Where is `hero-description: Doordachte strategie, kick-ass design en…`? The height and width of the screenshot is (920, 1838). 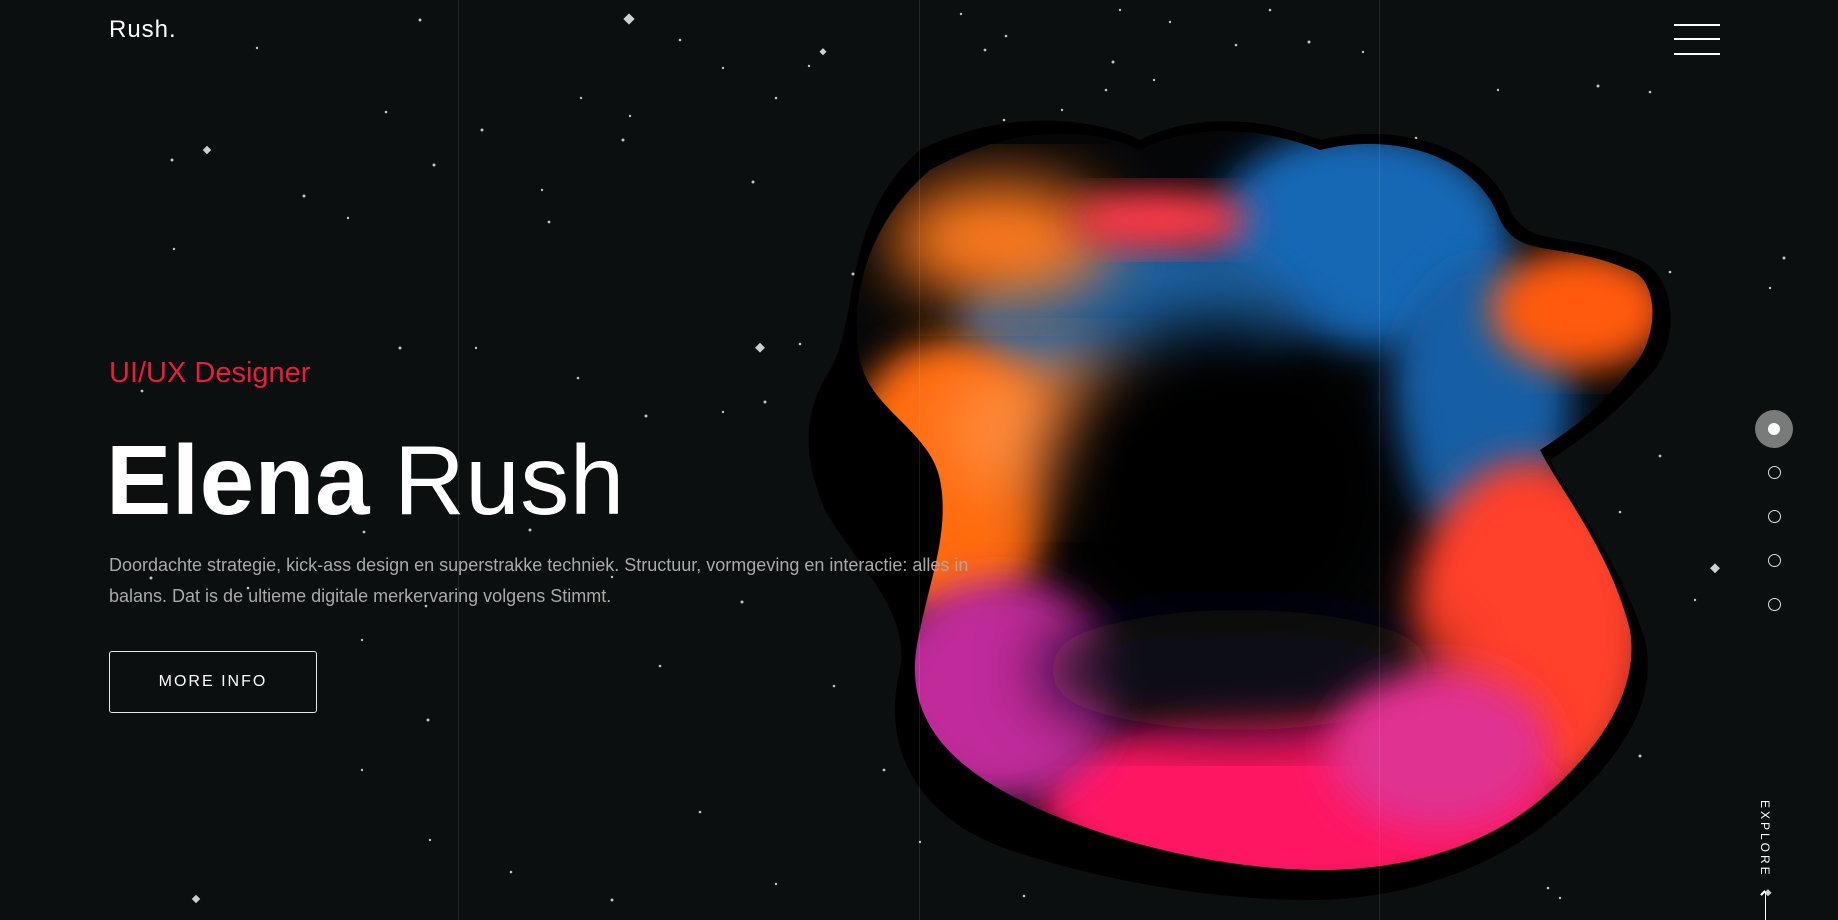 hero-description: Doordachte strategie, kick-ass design en… is located at coordinates (539, 580).